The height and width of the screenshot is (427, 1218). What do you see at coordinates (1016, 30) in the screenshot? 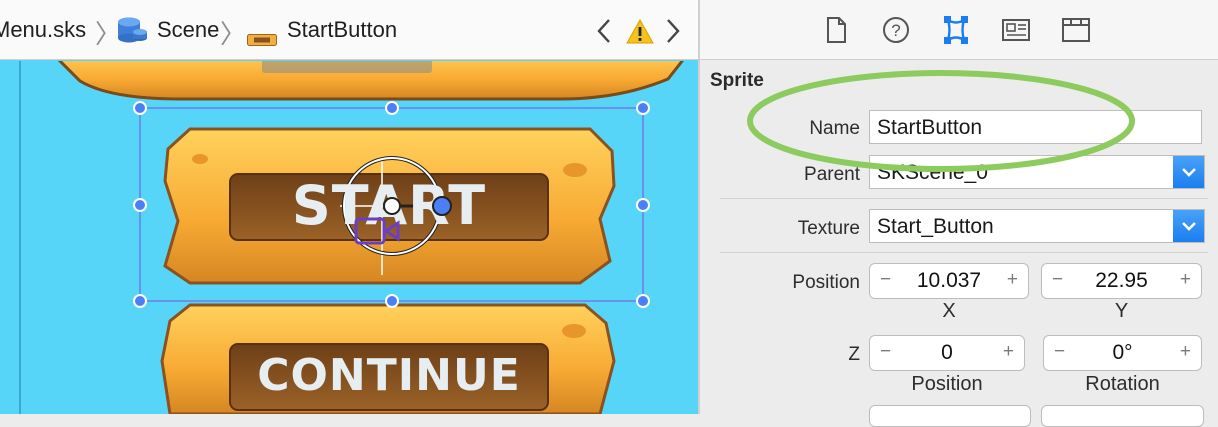
I see `attributes-icon` at bounding box center [1016, 30].